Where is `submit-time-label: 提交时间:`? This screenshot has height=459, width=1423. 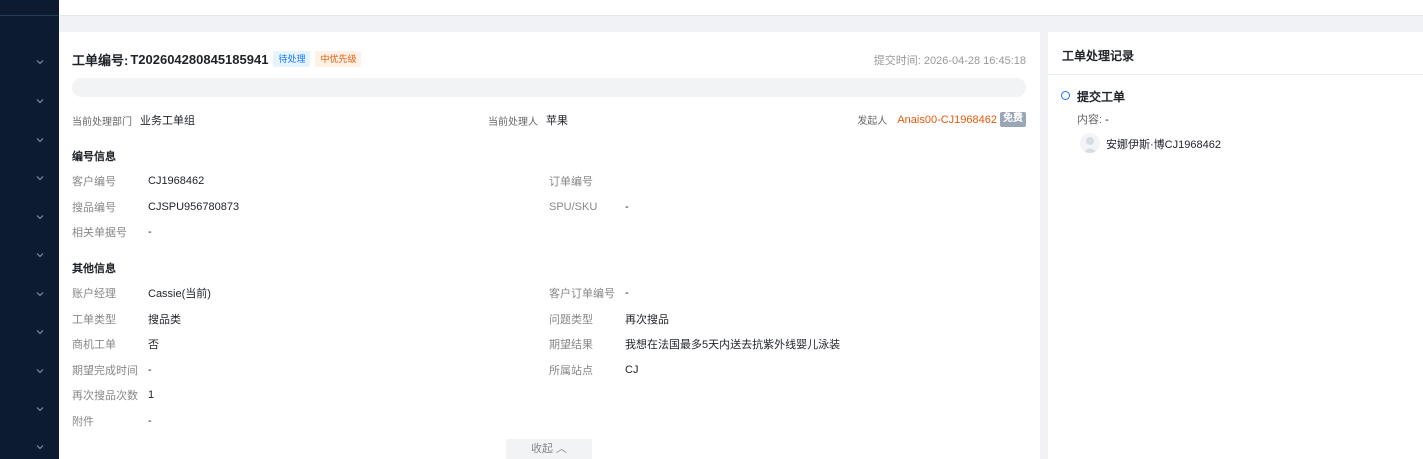
submit-time-label: 提交时间: is located at coordinates (897, 61).